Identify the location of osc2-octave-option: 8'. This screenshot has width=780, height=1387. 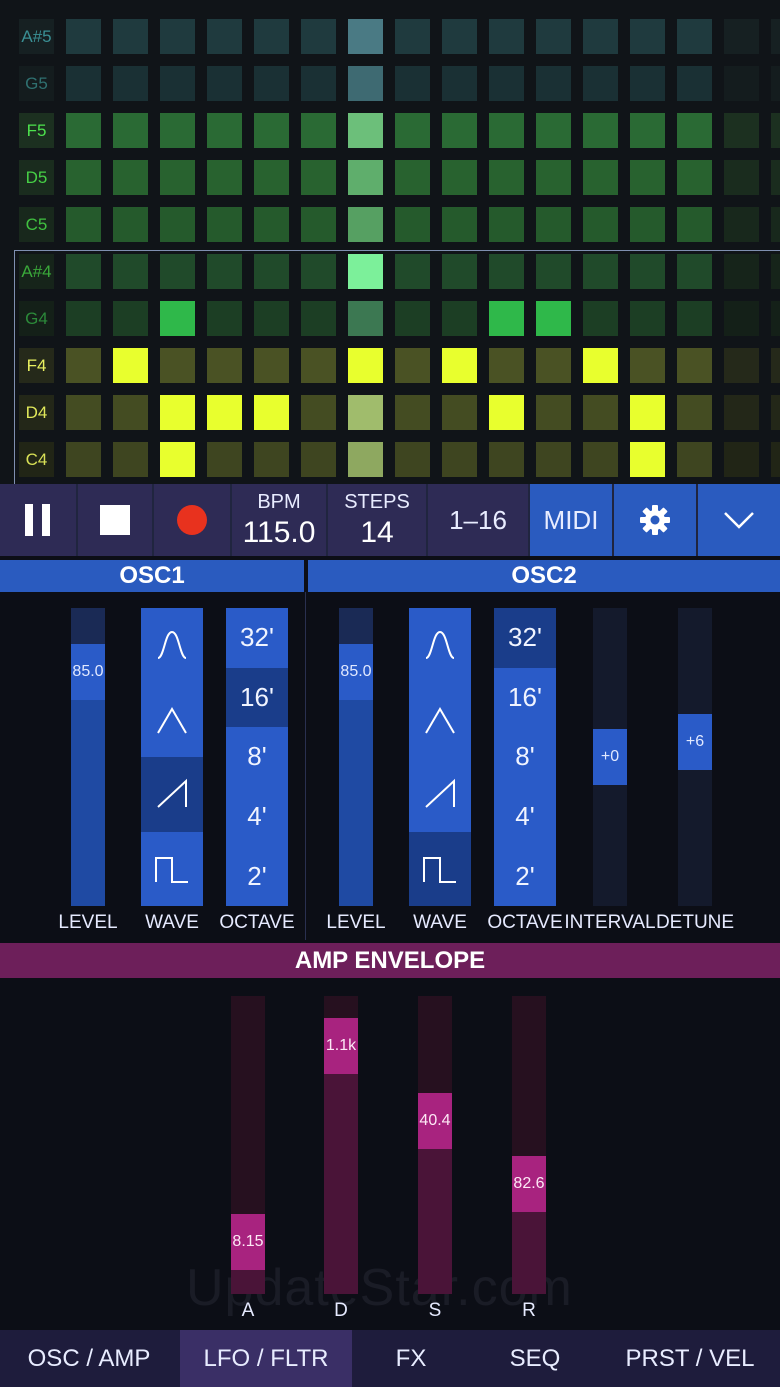
(525, 757).